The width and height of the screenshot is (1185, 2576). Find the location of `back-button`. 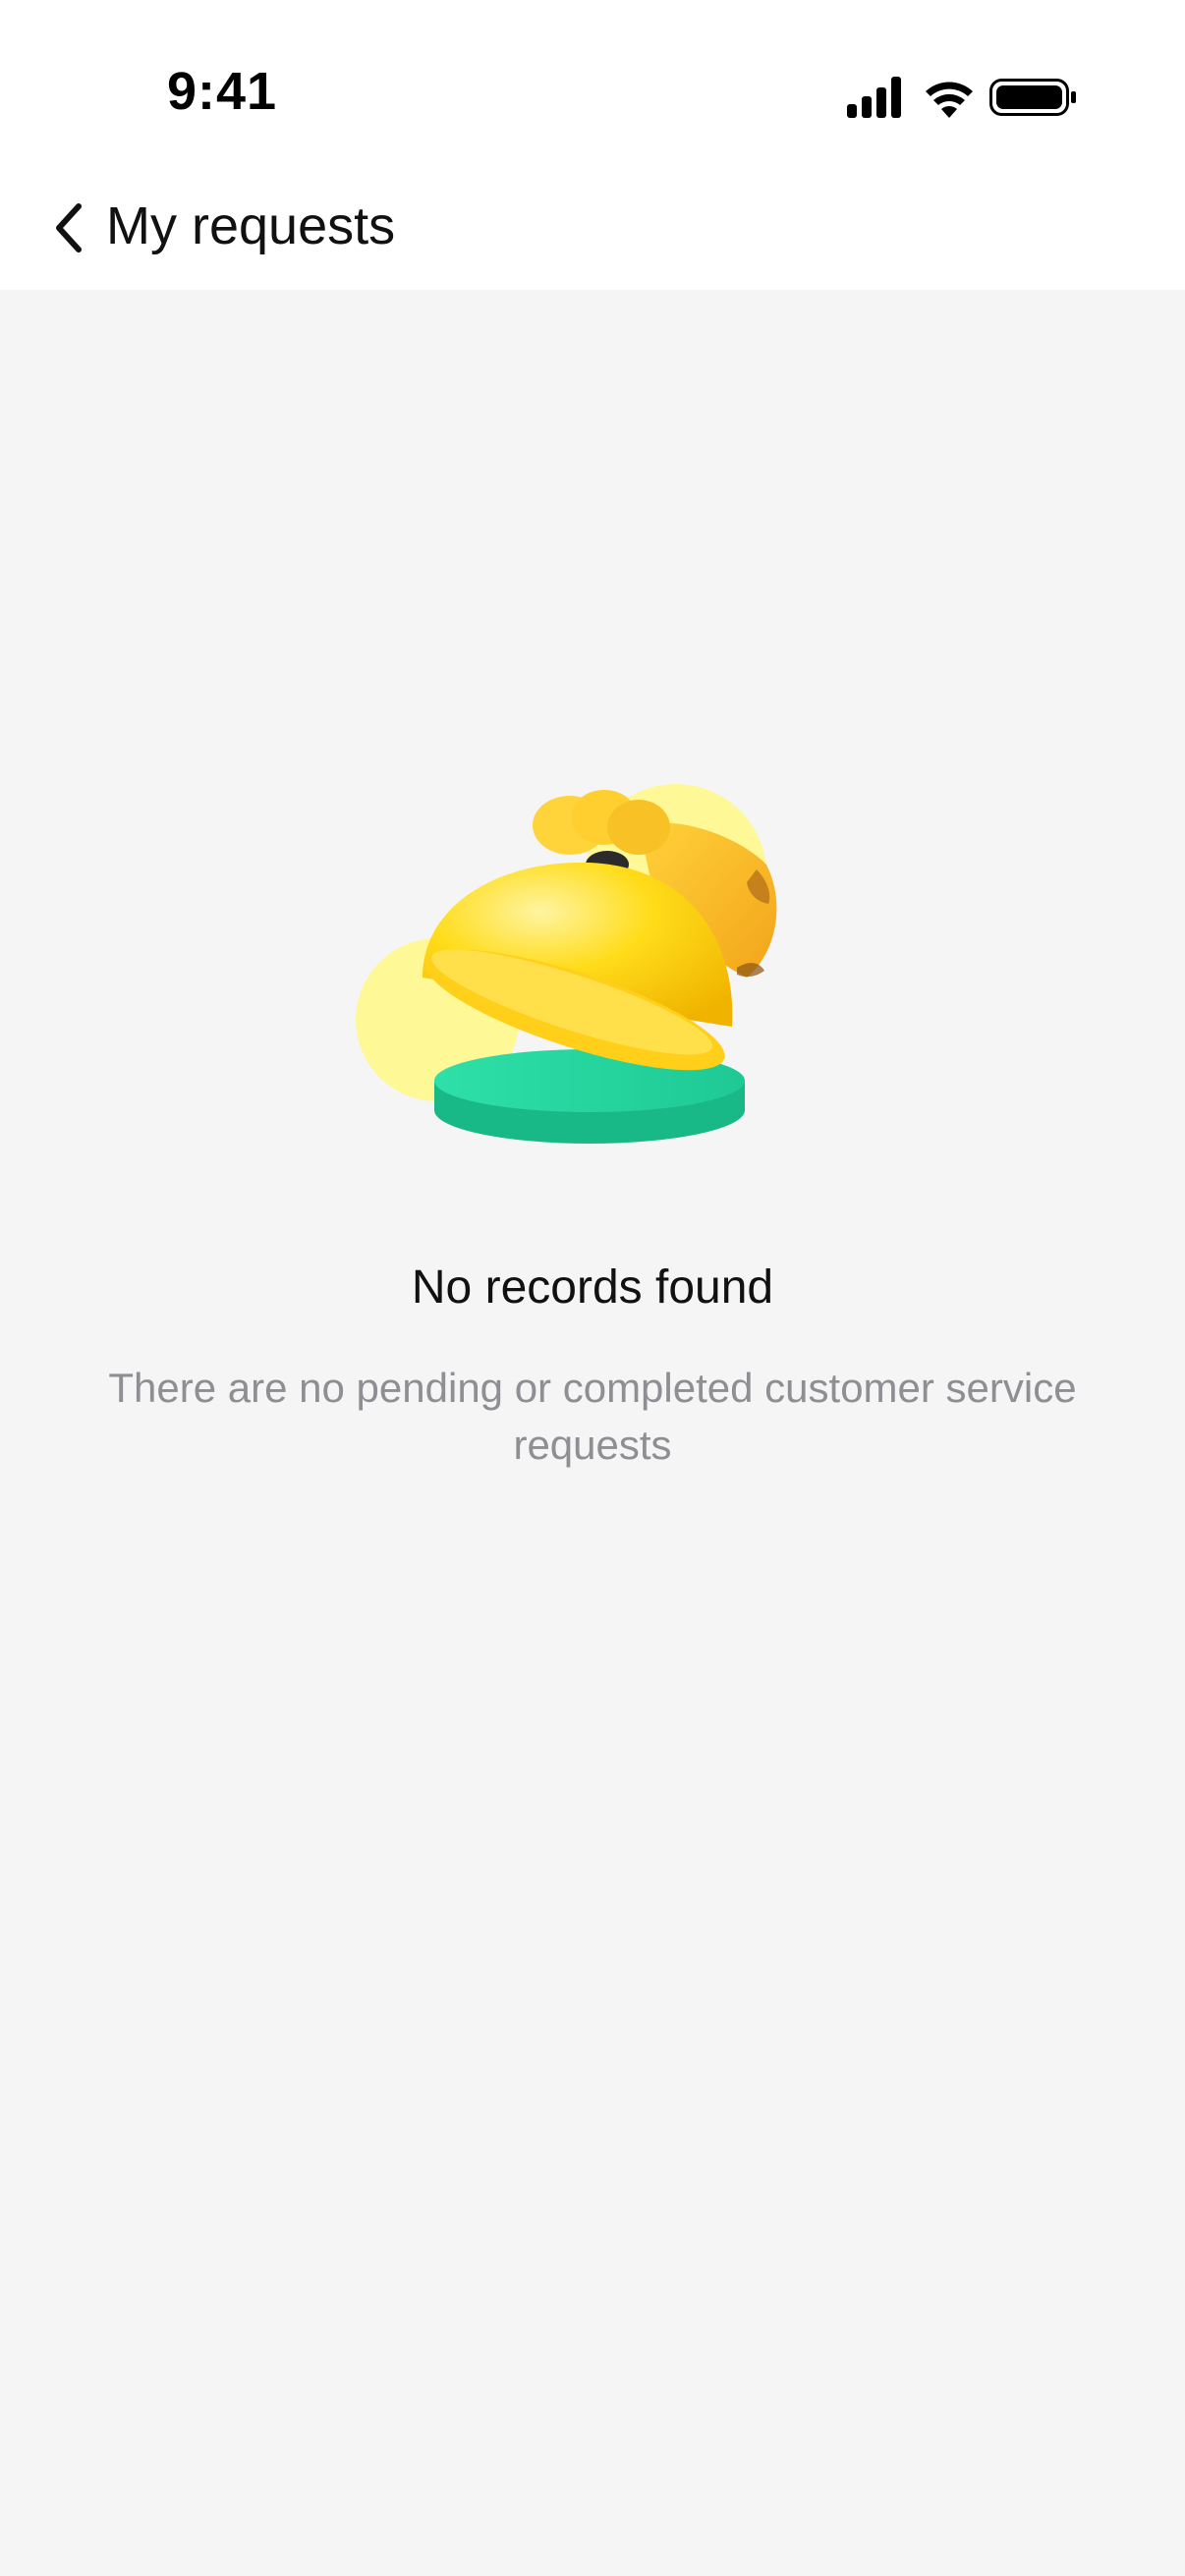

back-button is located at coordinates (68, 228).